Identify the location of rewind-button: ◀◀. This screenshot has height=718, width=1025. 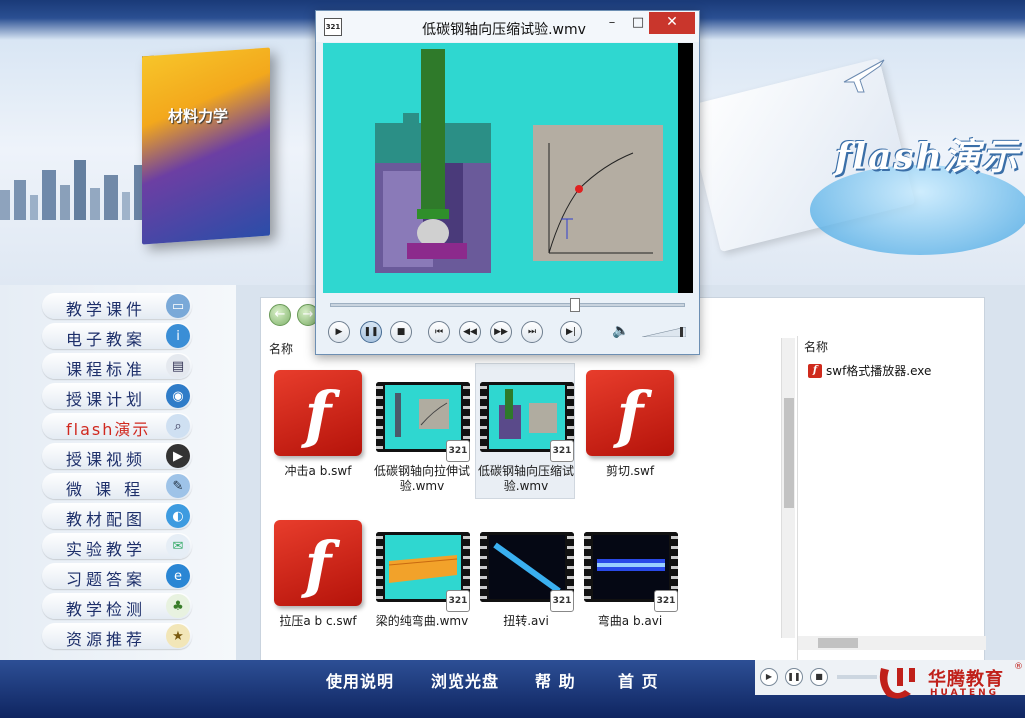
(470, 332).